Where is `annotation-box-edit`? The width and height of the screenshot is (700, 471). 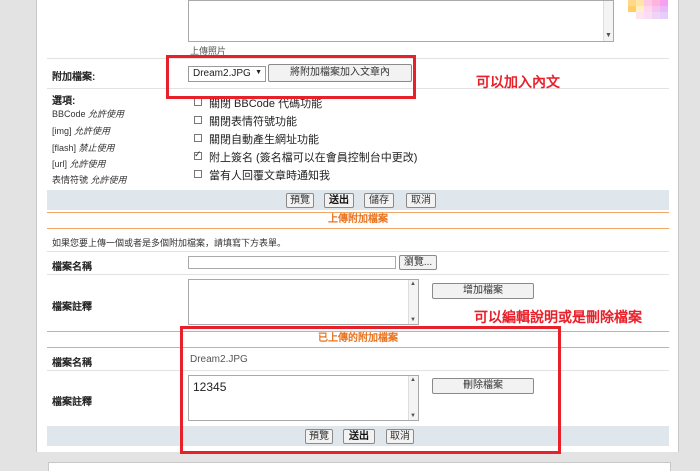
annotation-box-edit is located at coordinates (370, 390).